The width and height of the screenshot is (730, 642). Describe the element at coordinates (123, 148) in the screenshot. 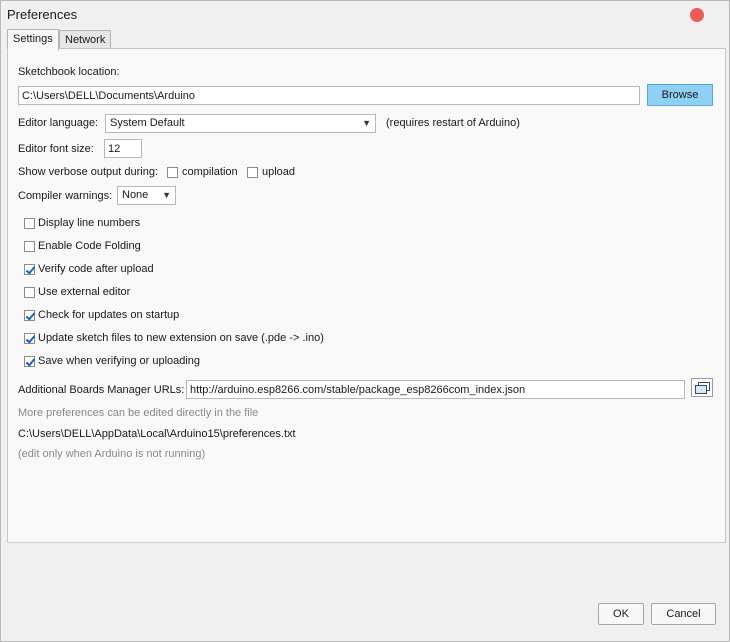

I see `font-size-input` at that location.